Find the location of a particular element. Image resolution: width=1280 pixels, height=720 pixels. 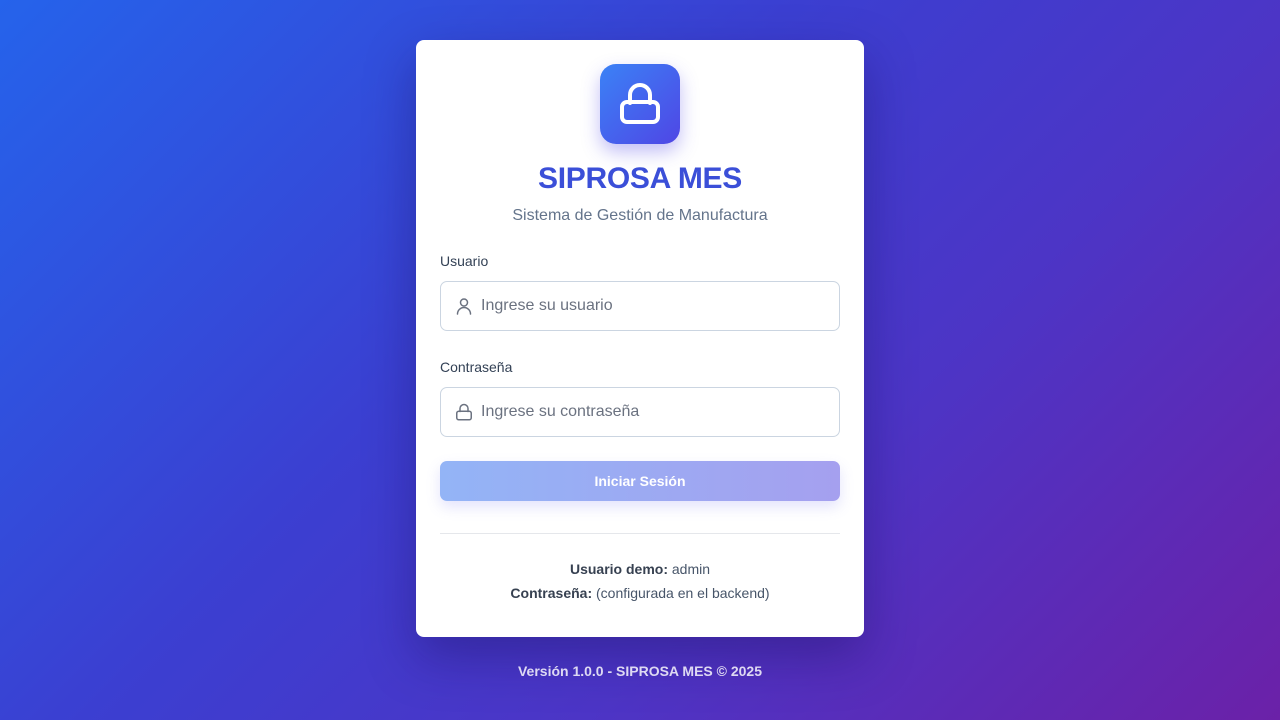

username-input is located at coordinates (640, 306).